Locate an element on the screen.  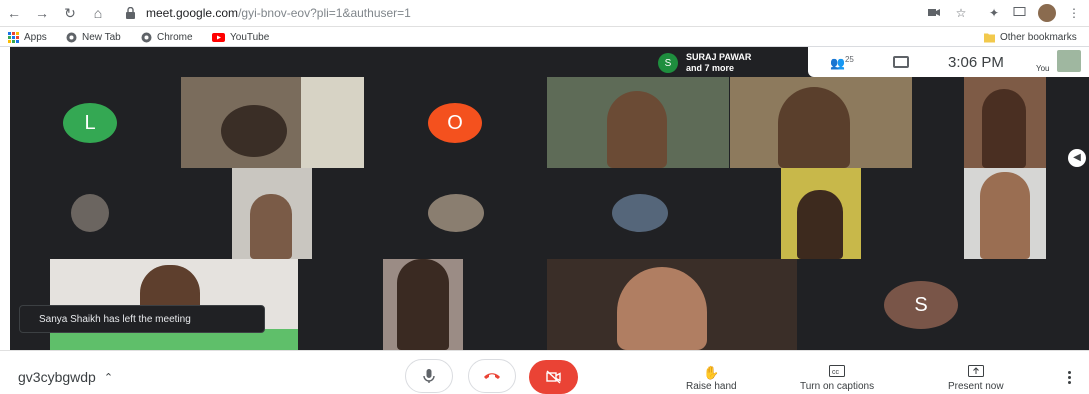
side-panel-button: ◀ is located at coordinates (1077, 158).